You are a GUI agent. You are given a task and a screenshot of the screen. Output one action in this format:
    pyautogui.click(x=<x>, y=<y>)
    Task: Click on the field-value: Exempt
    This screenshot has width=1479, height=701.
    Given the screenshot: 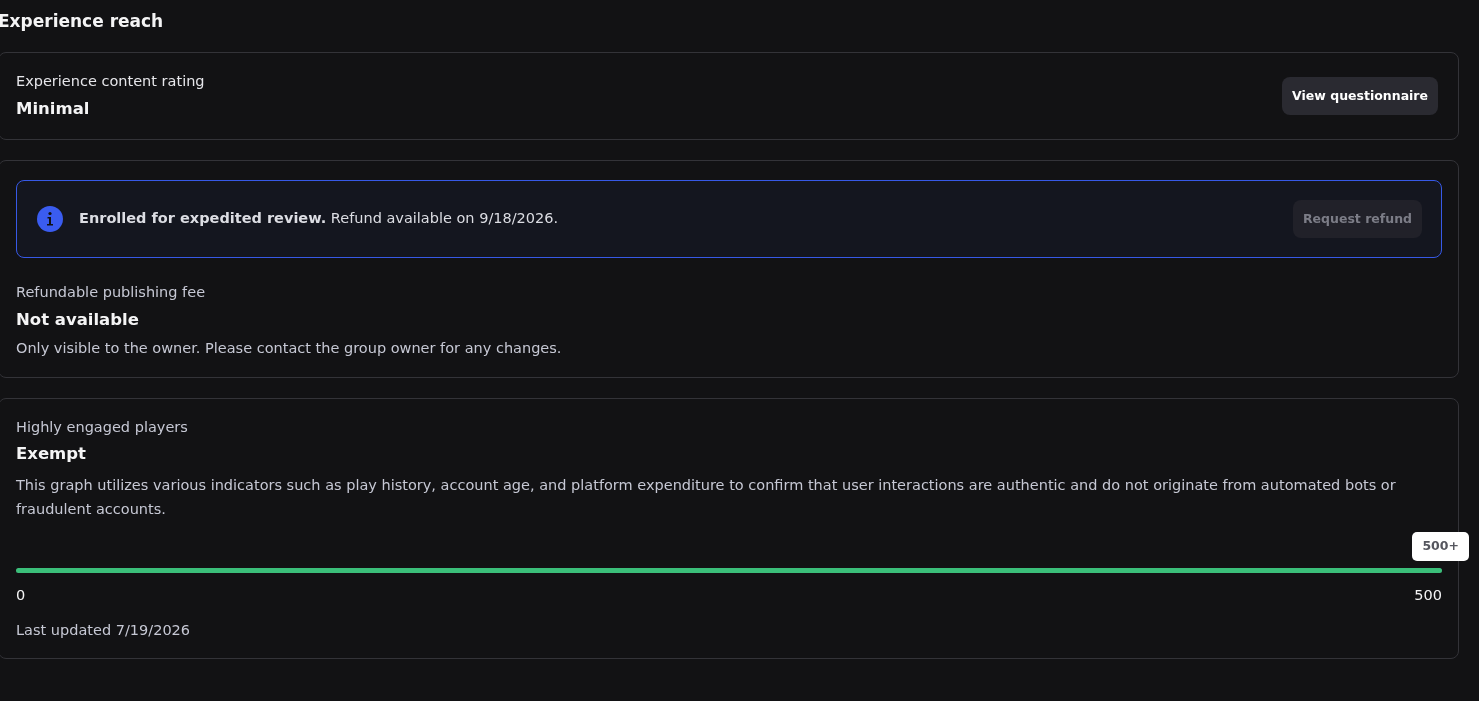 What is the action you would take?
    pyautogui.click(x=51, y=454)
    